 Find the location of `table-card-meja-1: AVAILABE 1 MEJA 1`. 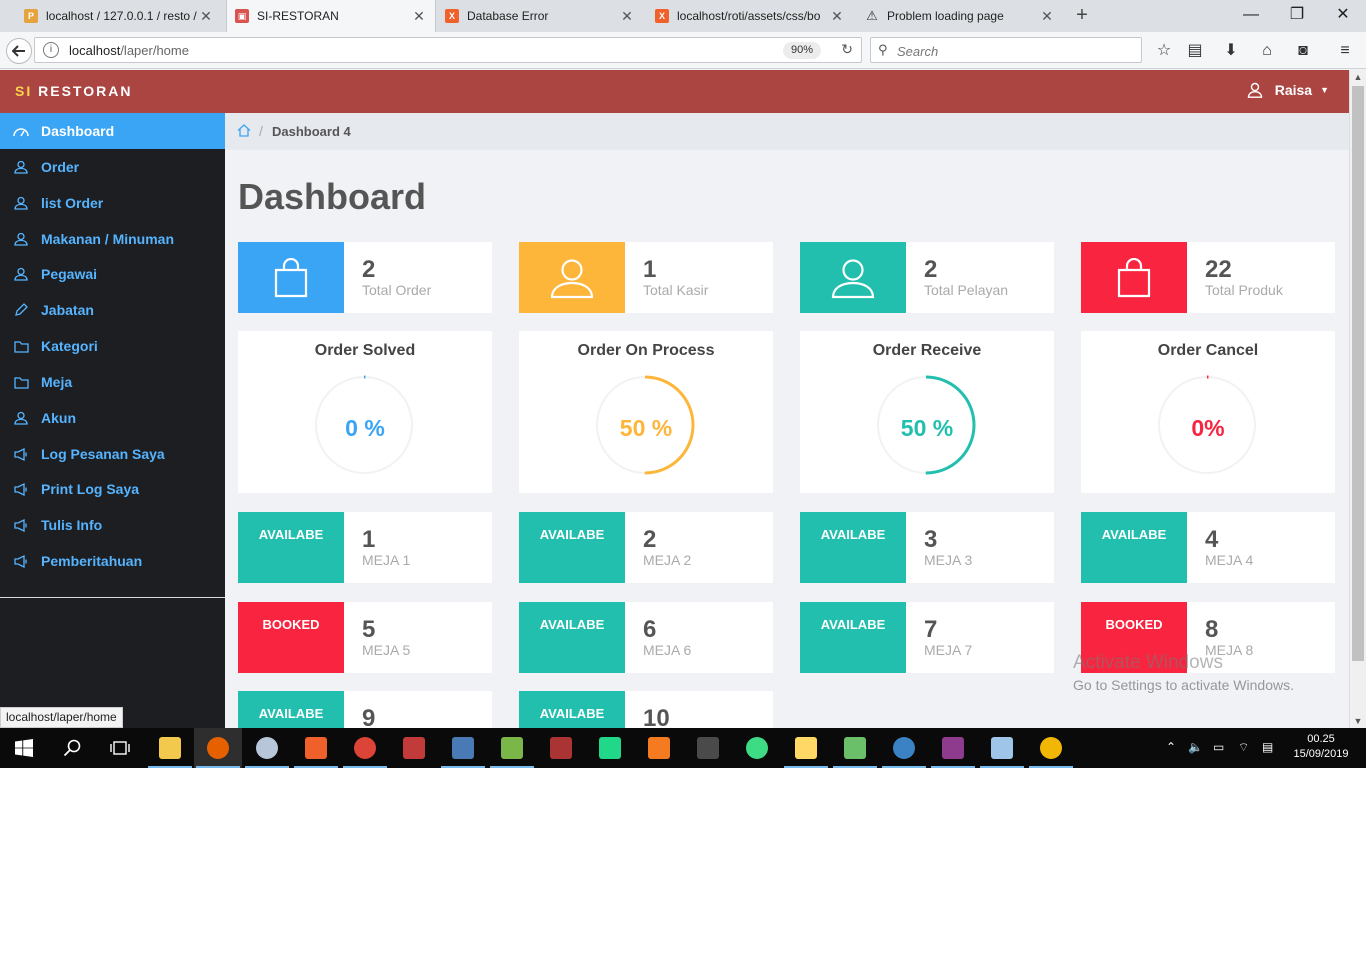

table-card-meja-1: AVAILABE 1 MEJA 1 is located at coordinates (365, 547).